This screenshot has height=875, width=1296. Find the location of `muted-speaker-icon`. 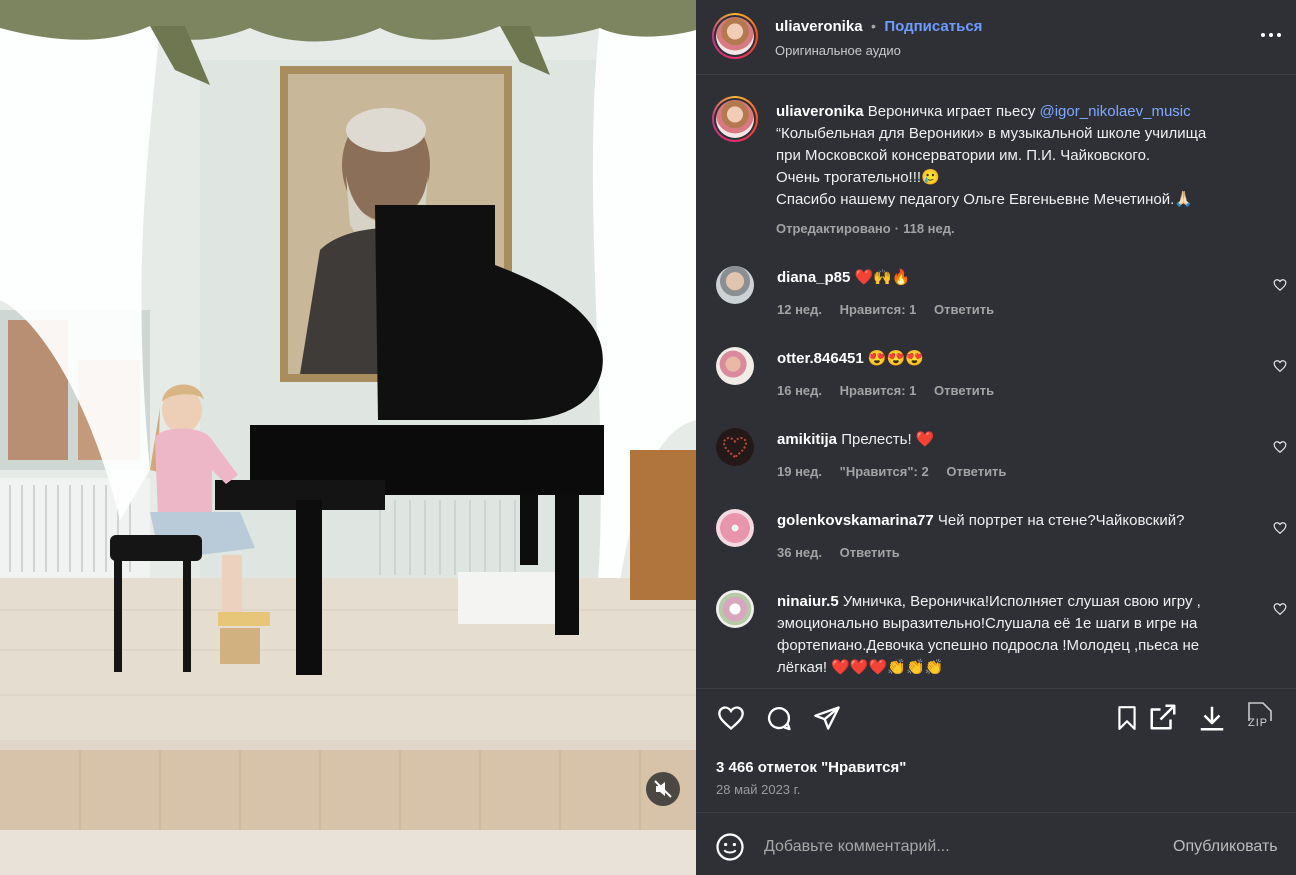

muted-speaker-icon is located at coordinates (663, 789).